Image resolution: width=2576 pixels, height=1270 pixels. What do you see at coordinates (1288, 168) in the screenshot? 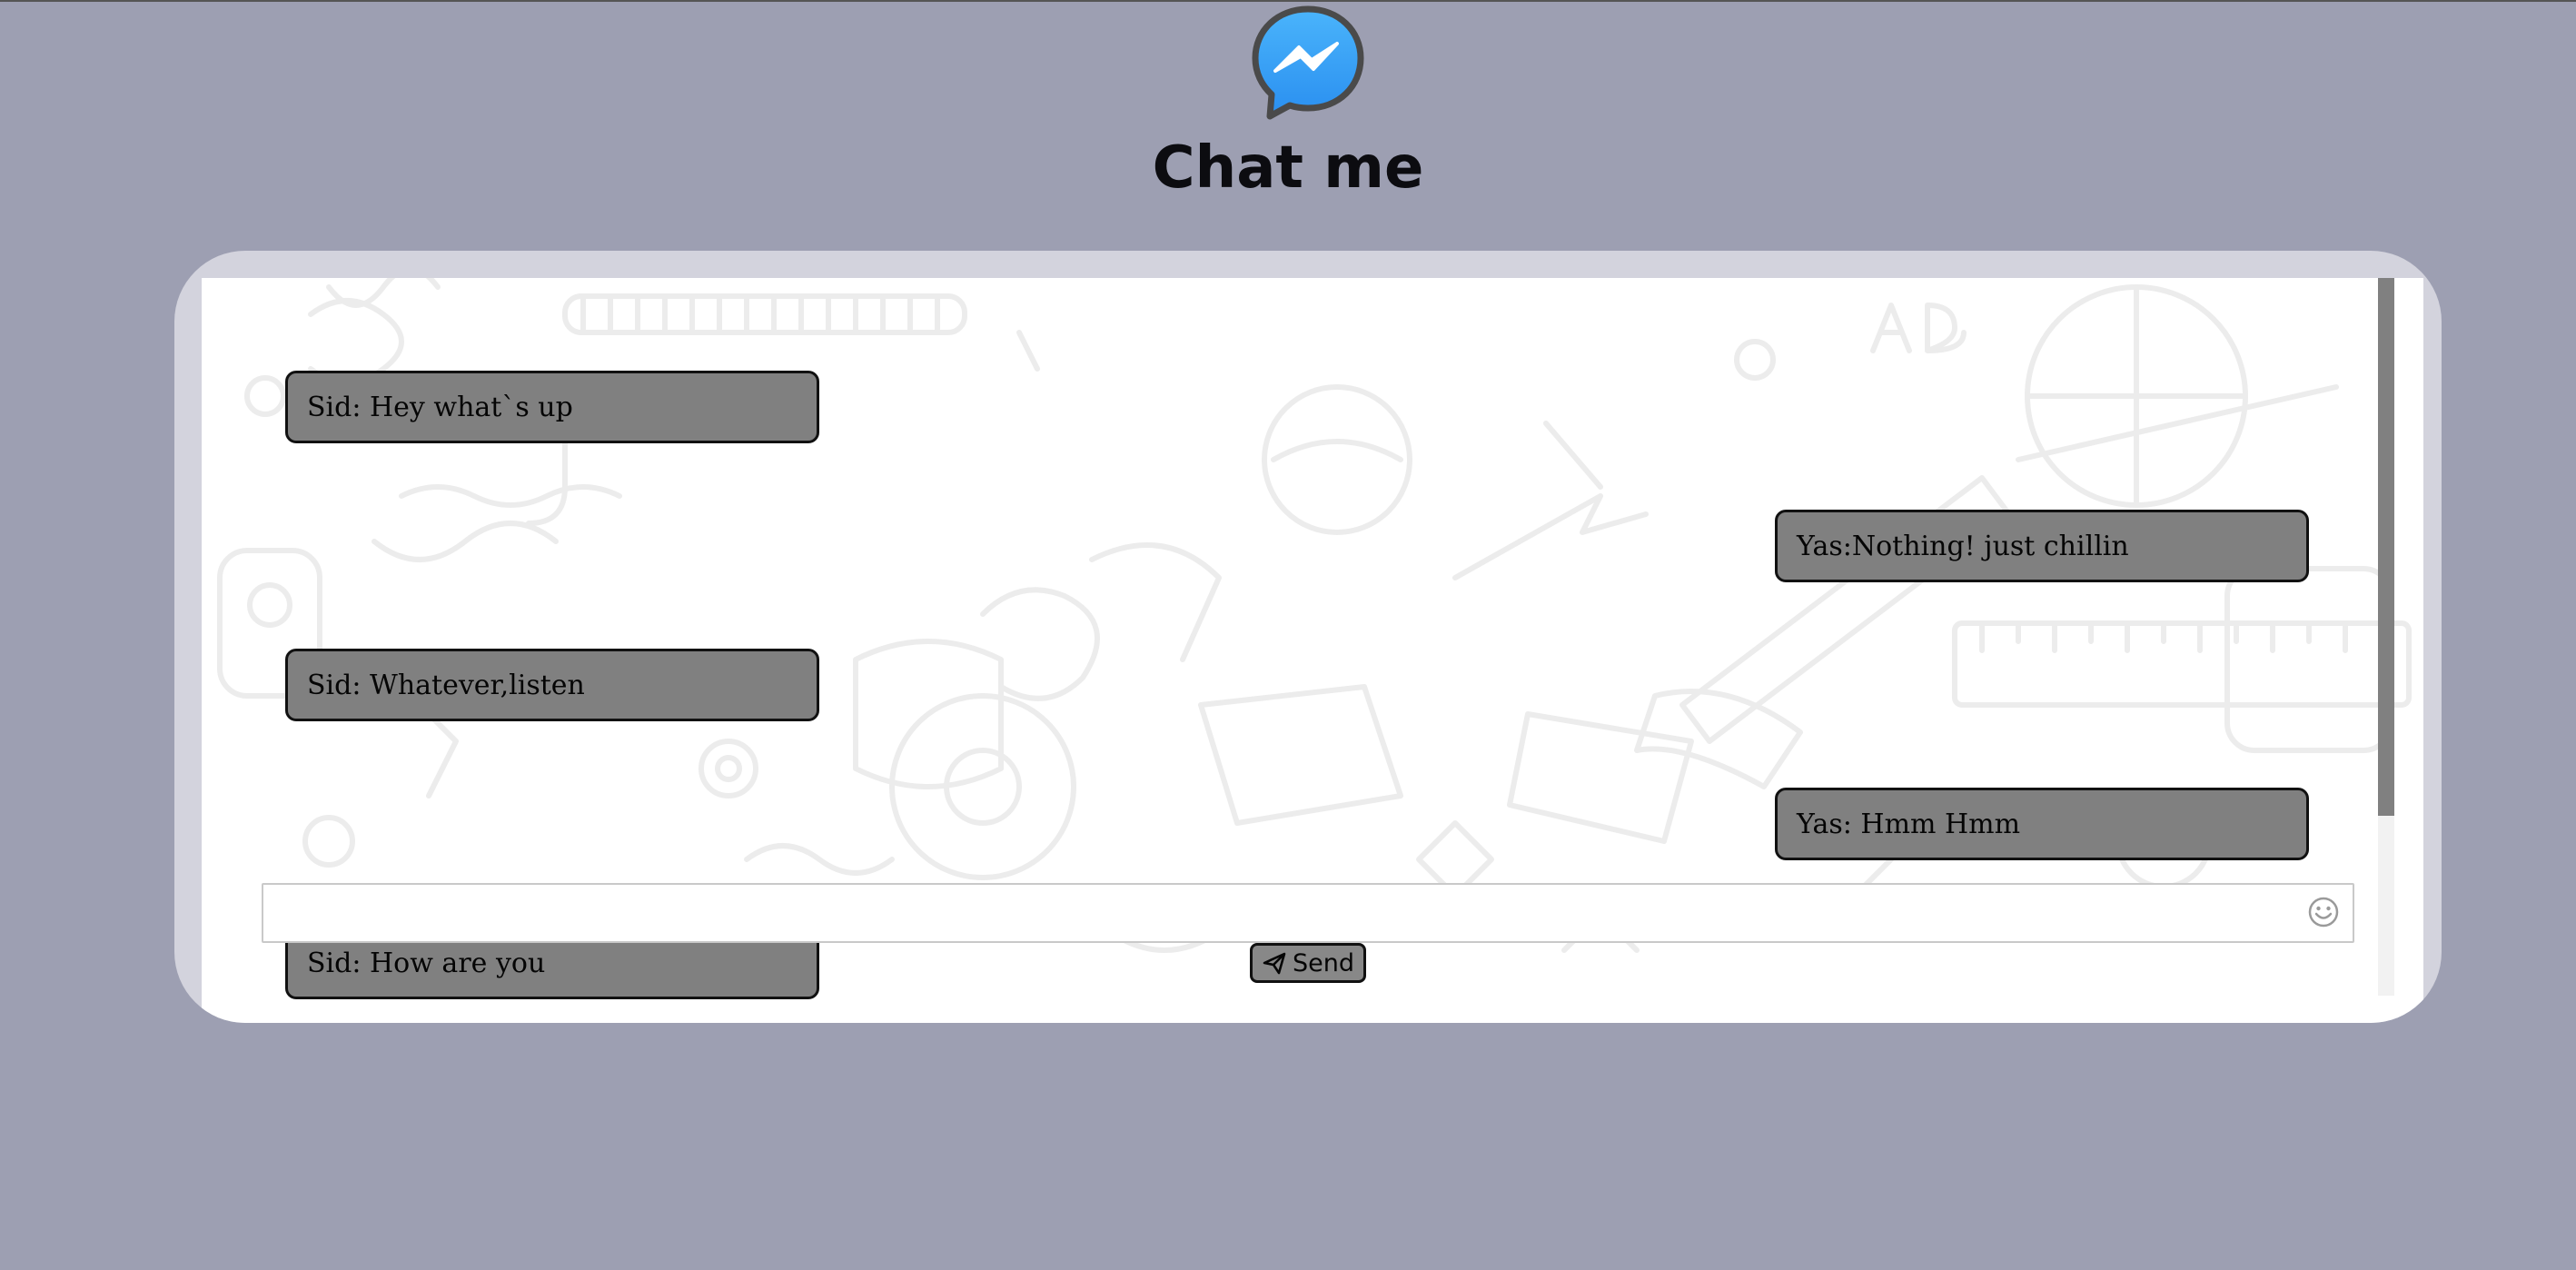
I see `page-title: Chat me` at bounding box center [1288, 168].